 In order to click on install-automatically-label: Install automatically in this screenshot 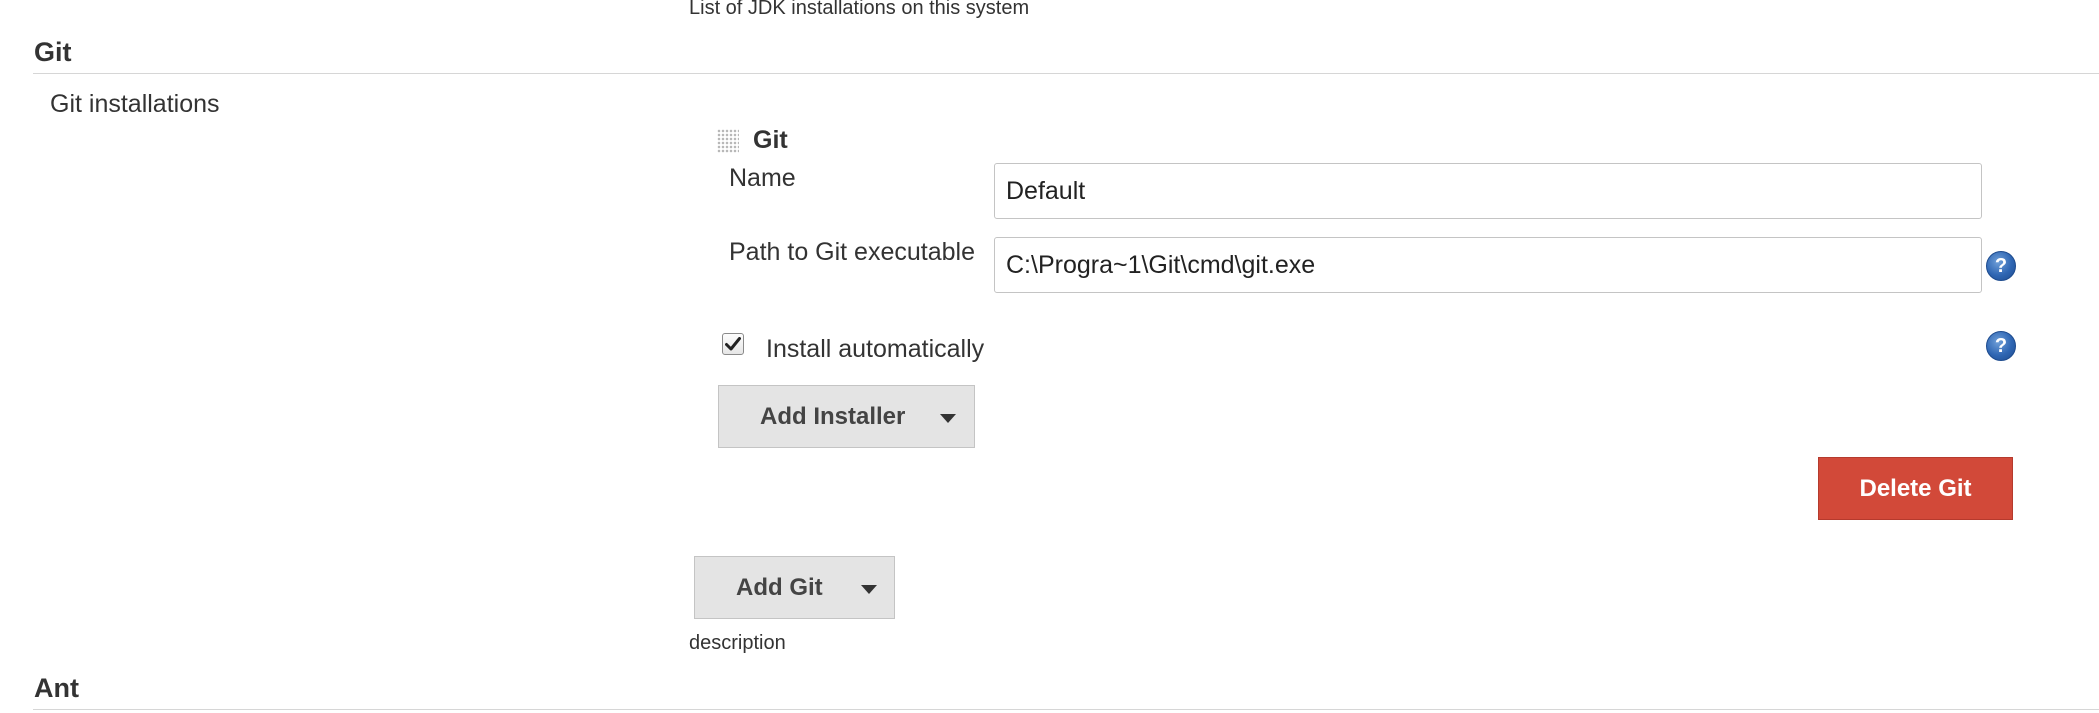, I will do `click(875, 349)`.